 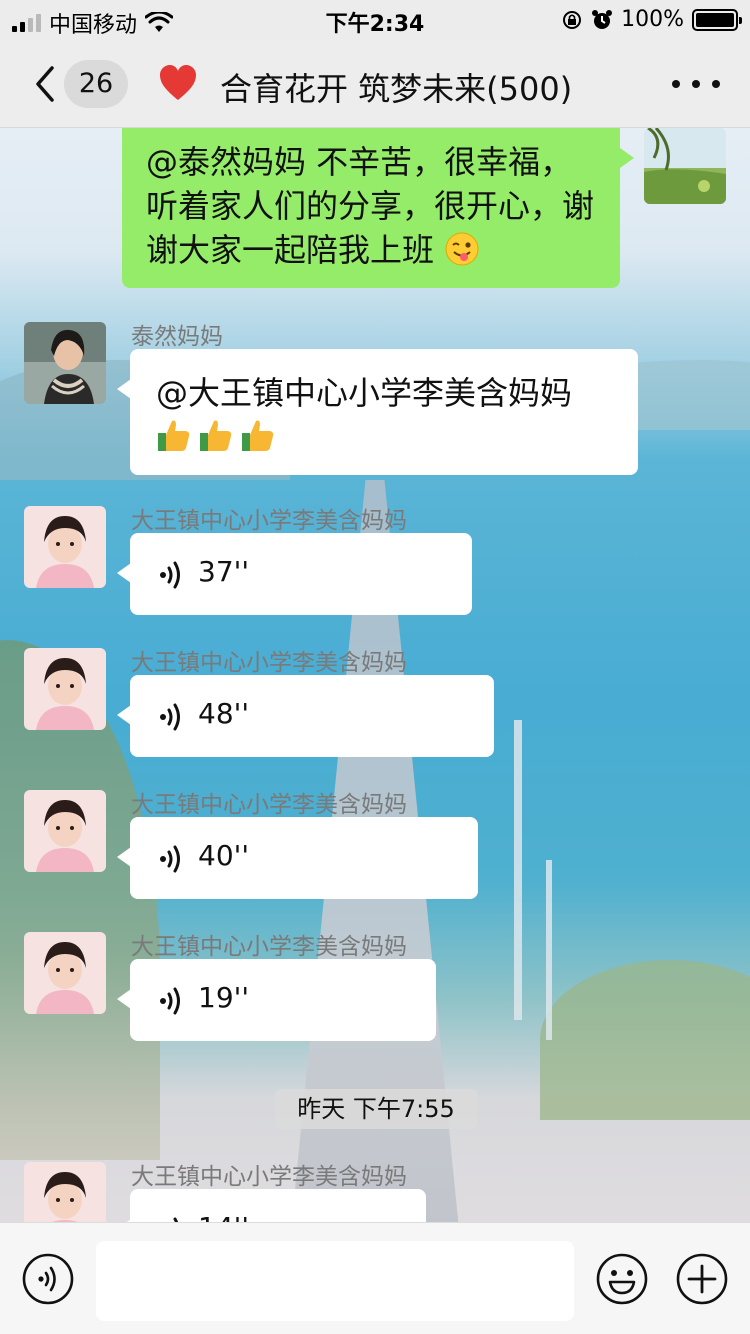 What do you see at coordinates (48, 1279) in the screenshot?
I see `voice-input-toggle-icon` at bounding box center [48, 1279].